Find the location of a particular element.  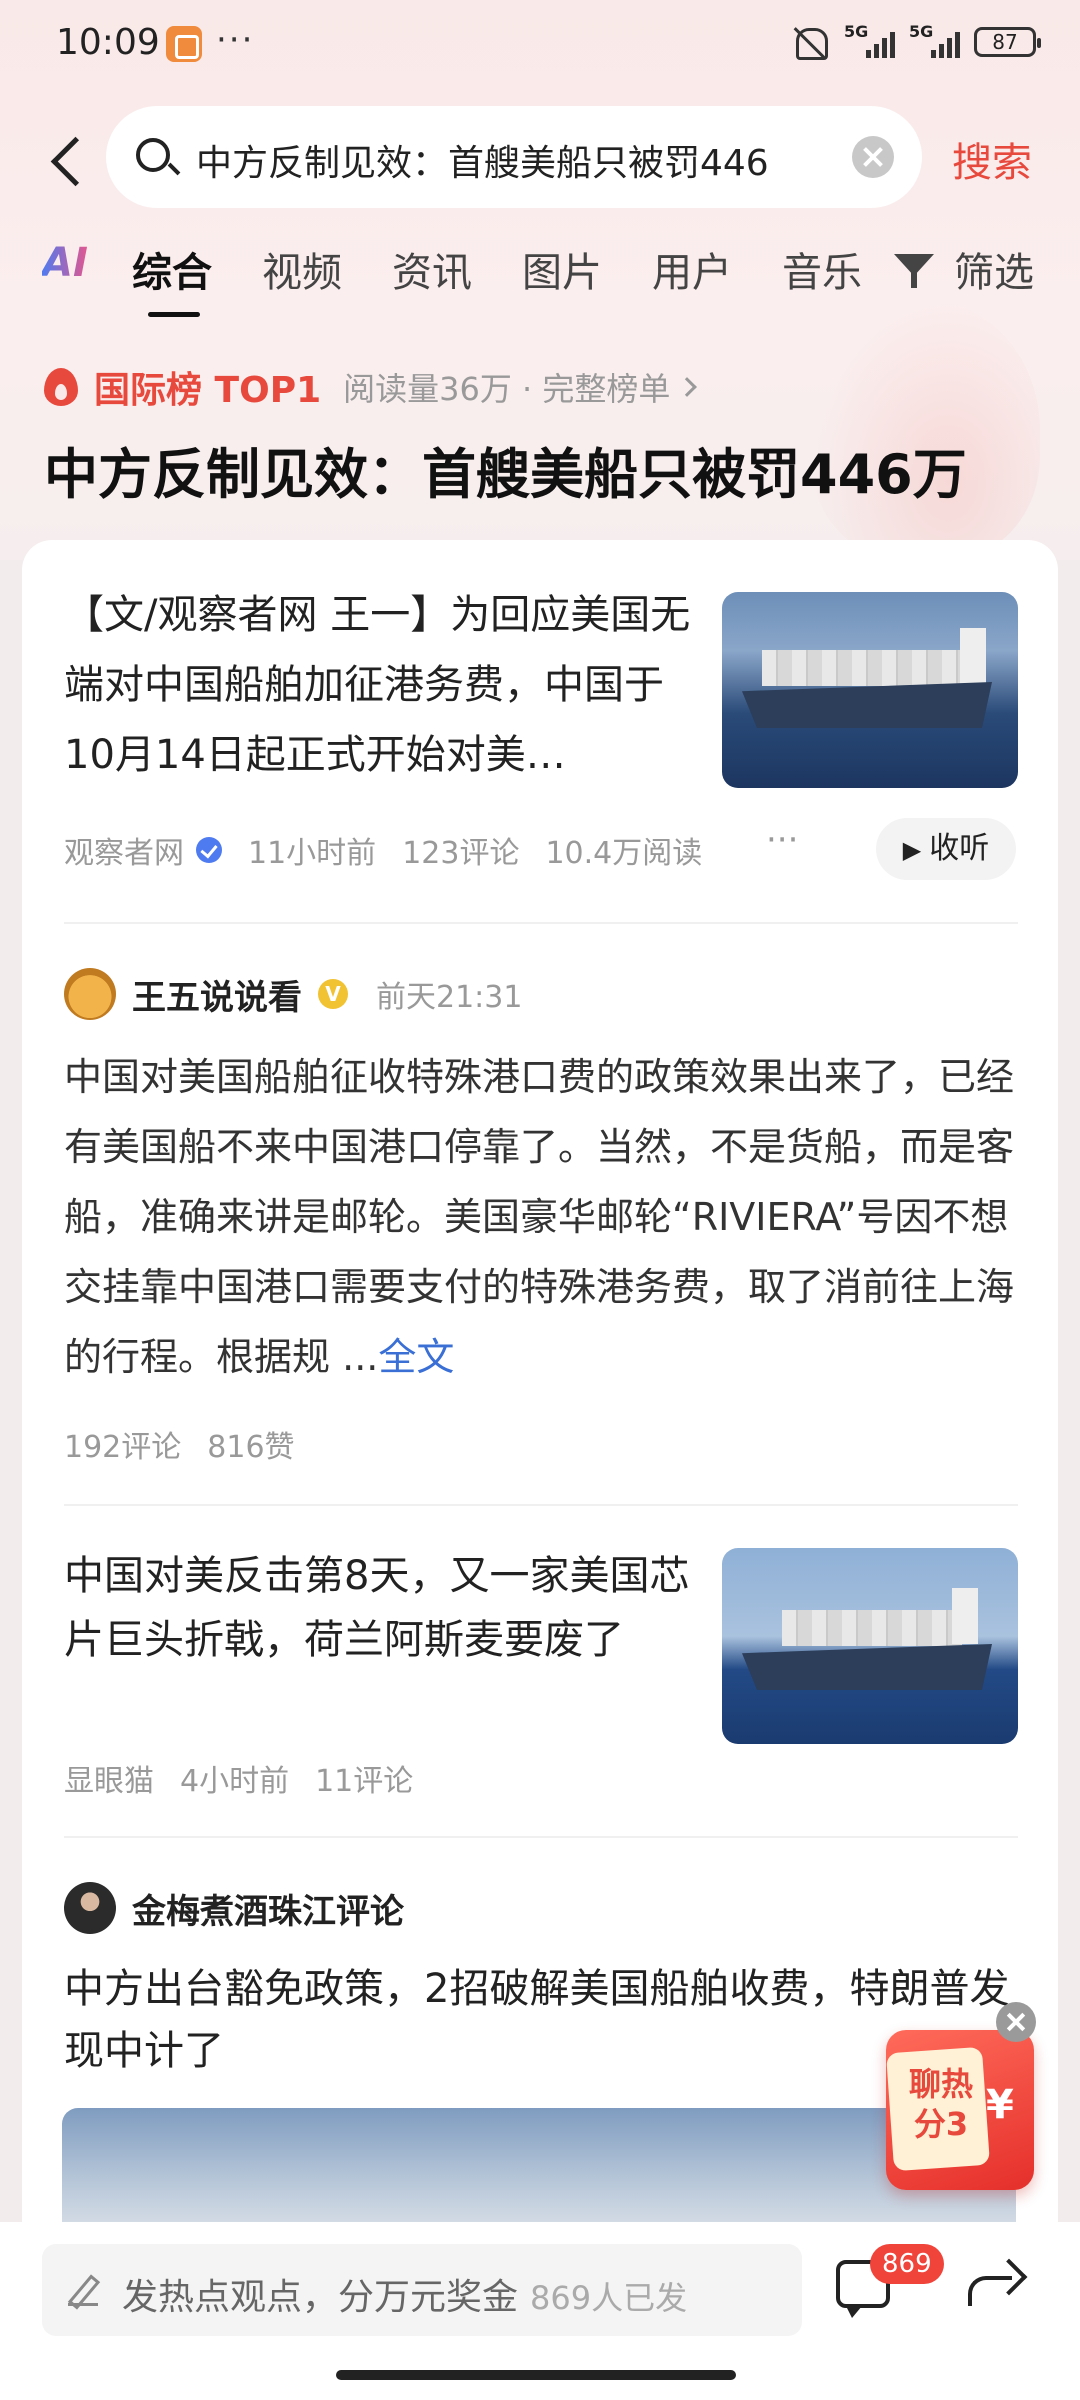

tab-filter: 筛选 is located at coordinates (994, 269).